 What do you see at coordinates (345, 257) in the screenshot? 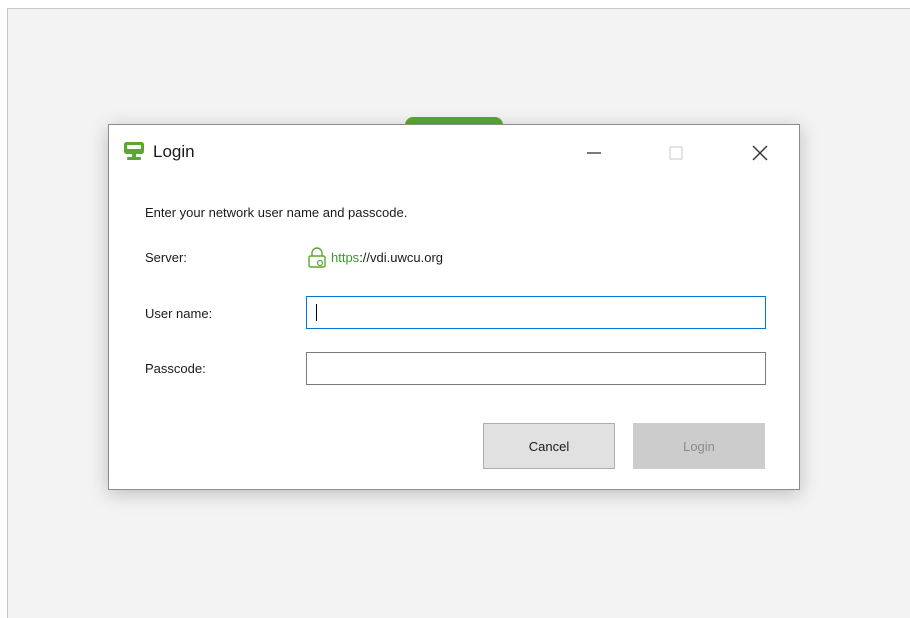
I see `server-protocol: https` at bounding box center [345, 257].